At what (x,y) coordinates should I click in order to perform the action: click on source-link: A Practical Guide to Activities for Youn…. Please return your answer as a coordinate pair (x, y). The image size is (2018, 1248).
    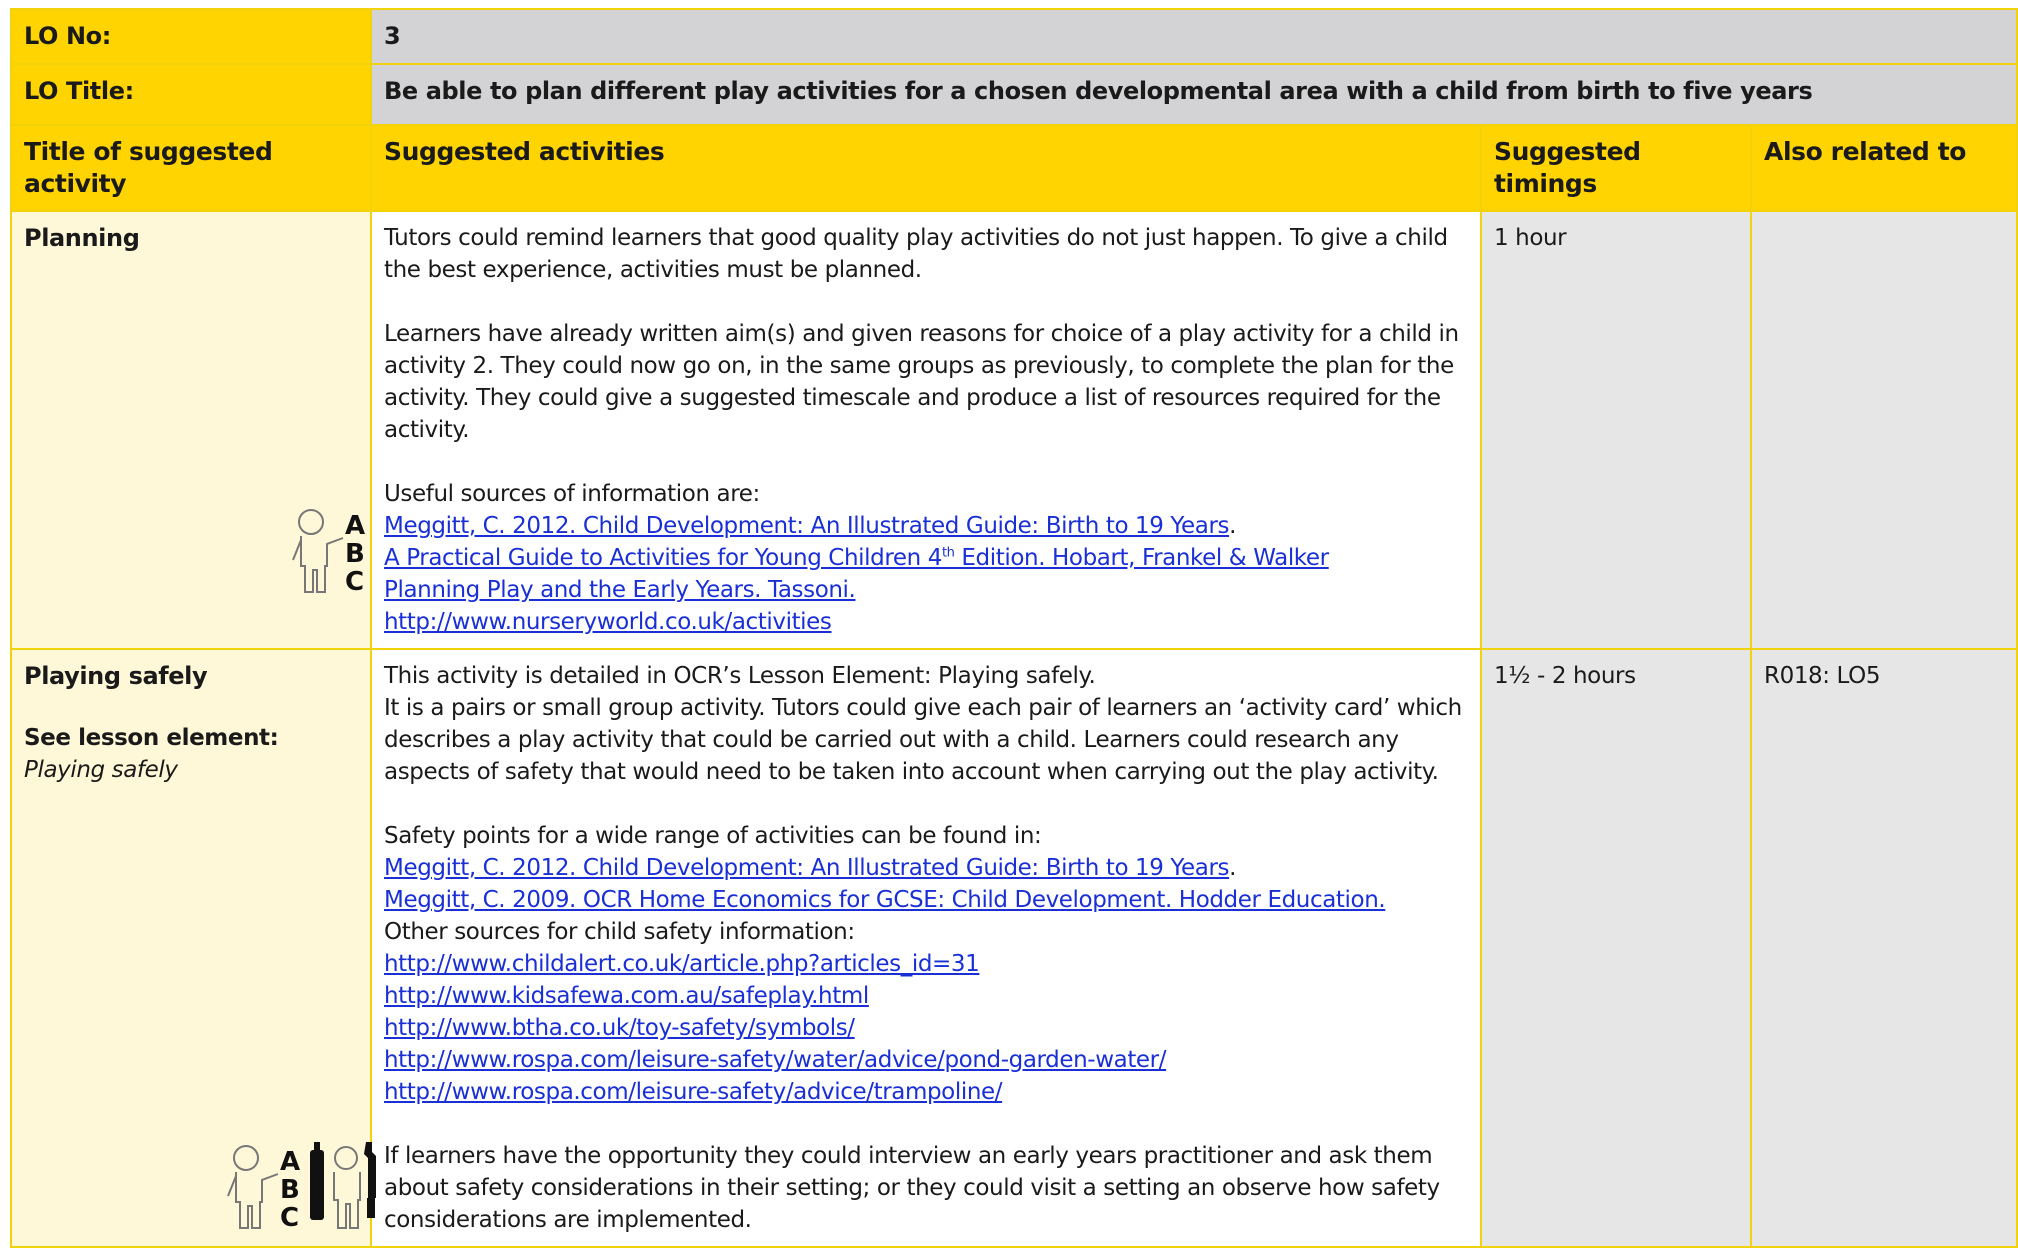
    Looking at the image, I should click on (926, 558).